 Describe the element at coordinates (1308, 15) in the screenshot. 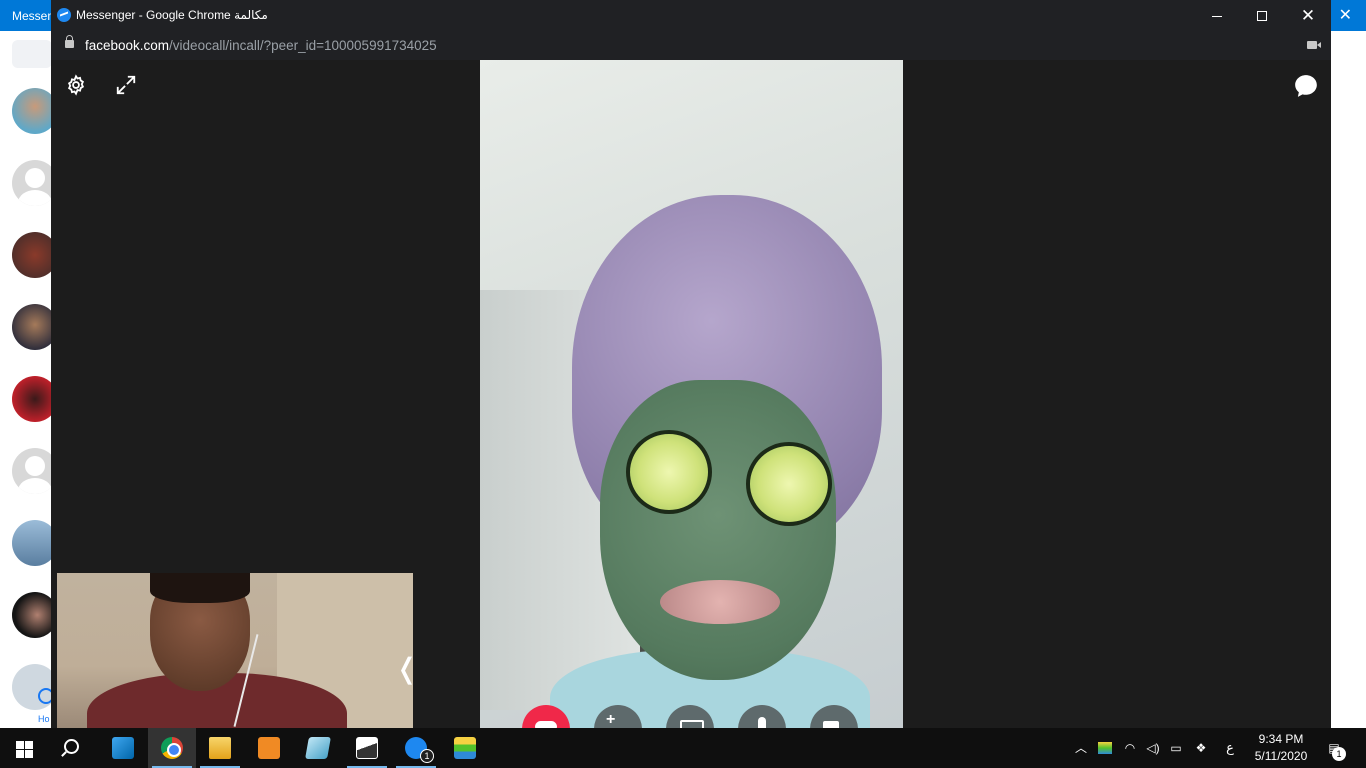

I see `close-window-button: ✕` at that location.